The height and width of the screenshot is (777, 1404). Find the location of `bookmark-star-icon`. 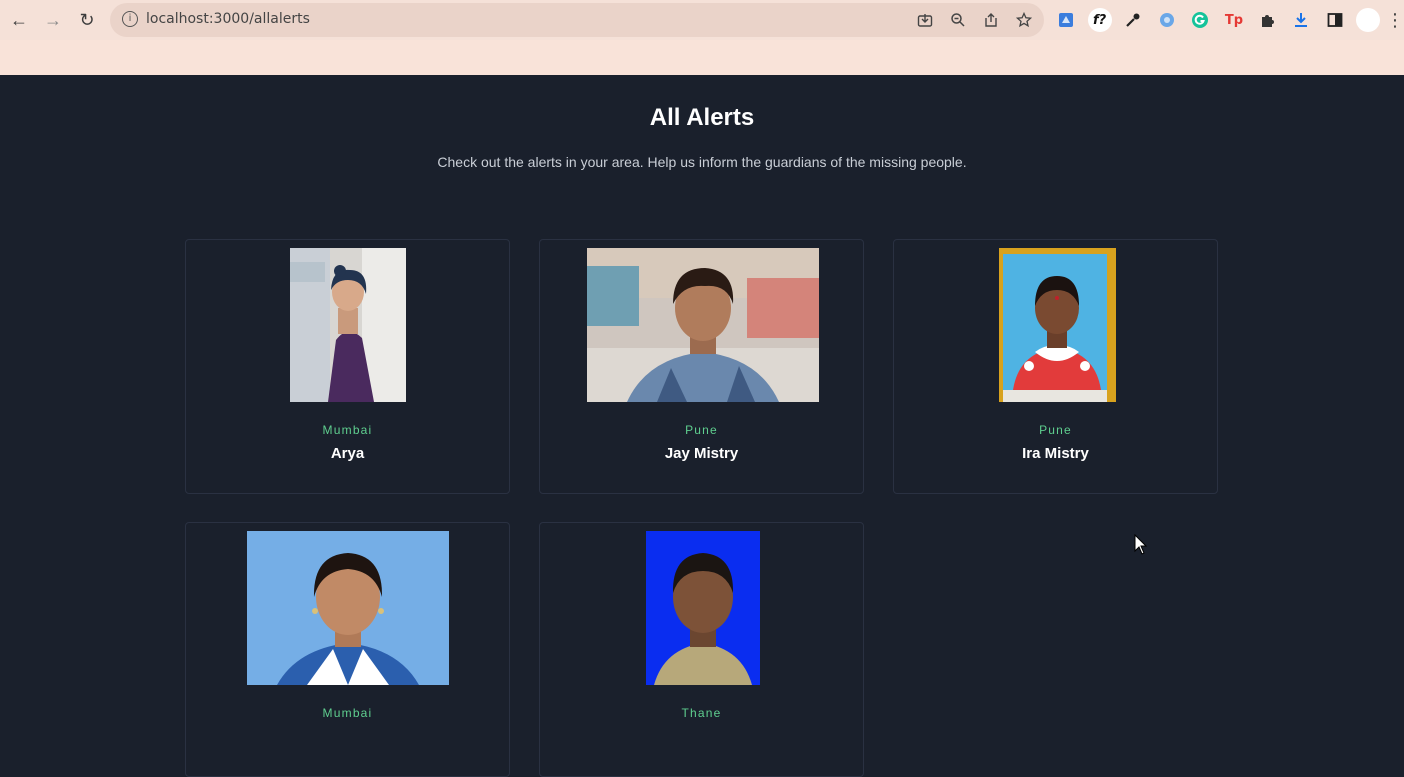

bookmark-star-icon is located at coordinates (1024, 20).